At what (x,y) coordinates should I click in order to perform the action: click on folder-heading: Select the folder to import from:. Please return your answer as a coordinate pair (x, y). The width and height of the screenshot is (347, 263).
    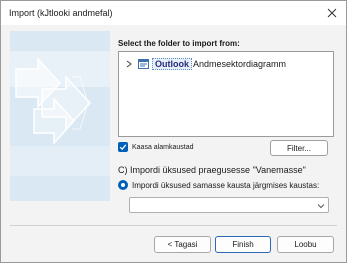
    Looking at the image, I should click on (179, 43).